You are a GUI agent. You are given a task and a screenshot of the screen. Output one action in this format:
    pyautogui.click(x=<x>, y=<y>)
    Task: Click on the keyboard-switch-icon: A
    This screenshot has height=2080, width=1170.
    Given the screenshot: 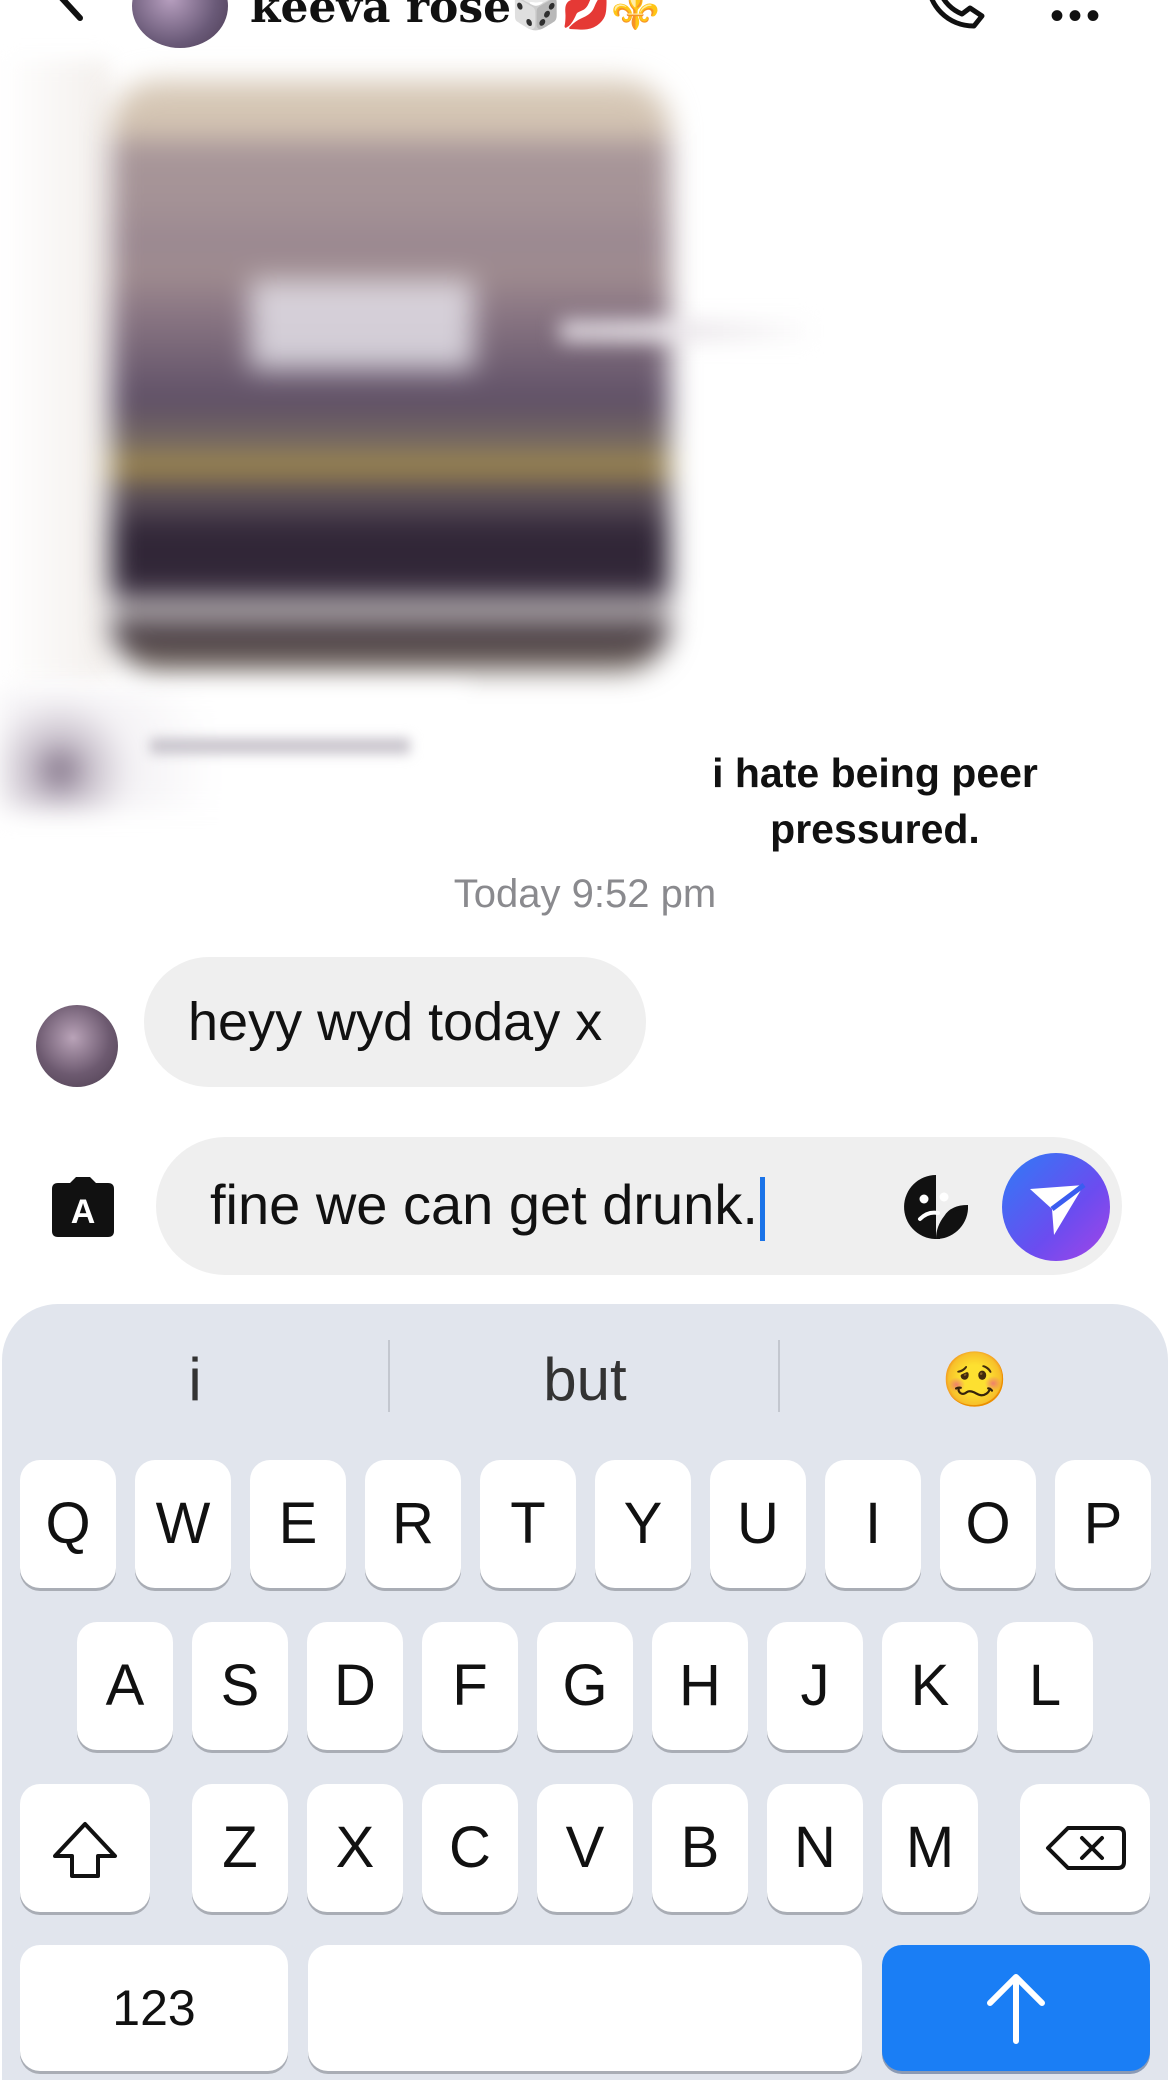 What is the action you would take?
    pyautogui.click(x=83, y=1207)
    